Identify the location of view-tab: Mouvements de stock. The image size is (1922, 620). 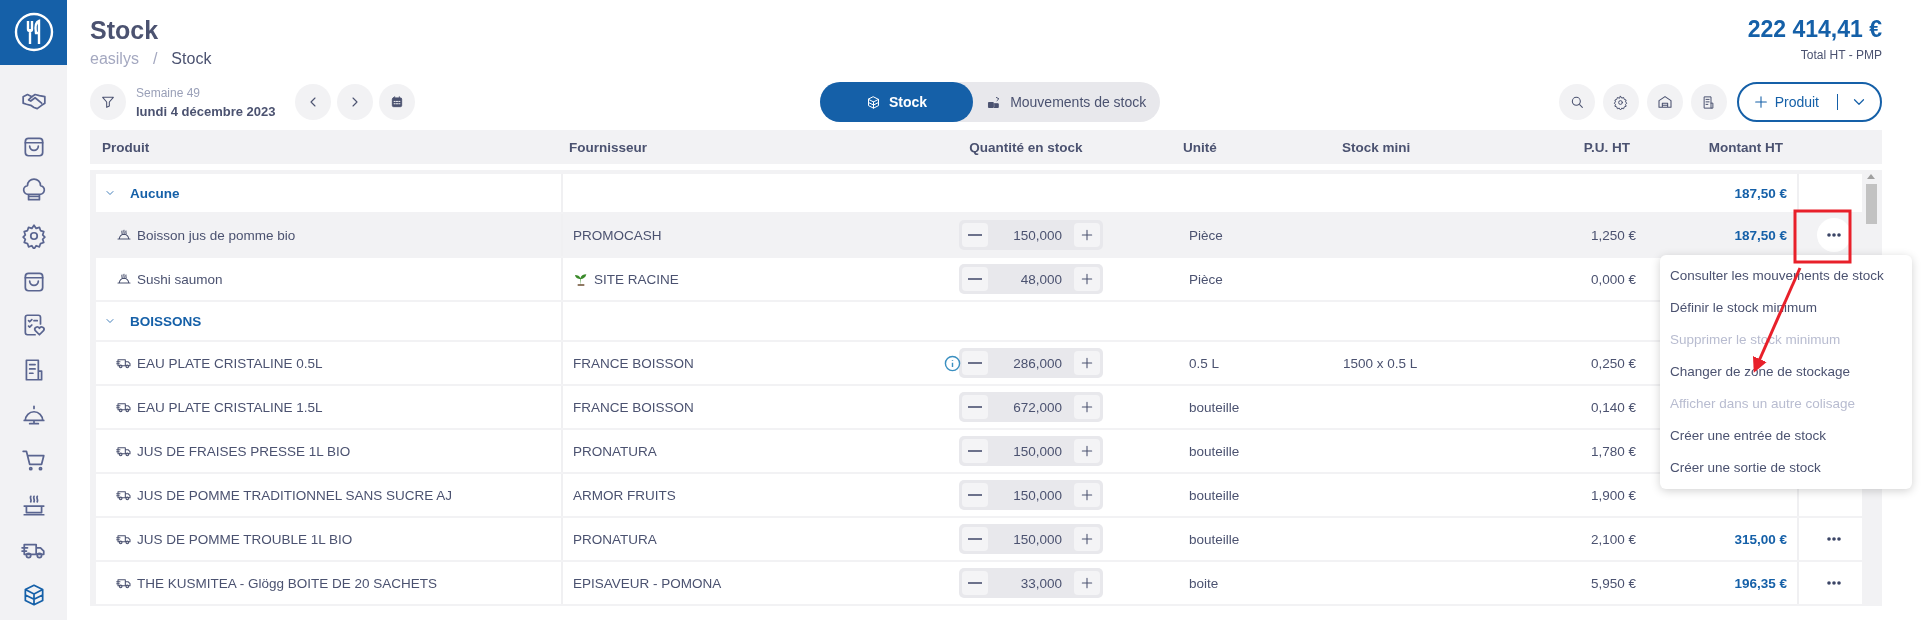
(1067, 102).